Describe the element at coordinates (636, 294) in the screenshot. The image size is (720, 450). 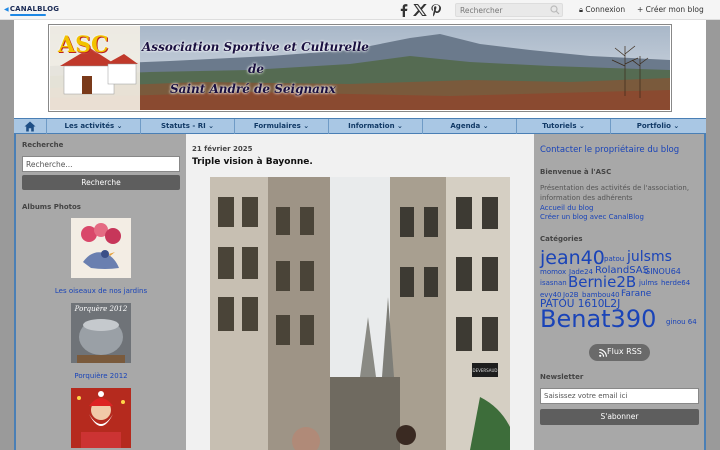
I see `tag-link: Farane` at that location.